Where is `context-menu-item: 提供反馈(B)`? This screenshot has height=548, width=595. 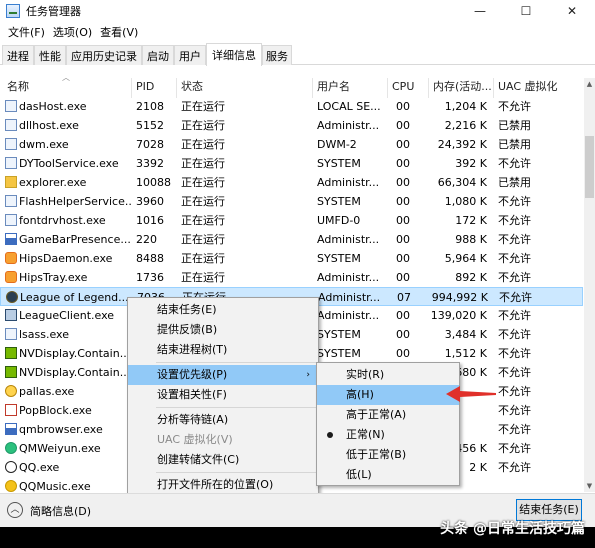
context-menu-item: 提供反馈(B) is located at coordinates (223, 330).